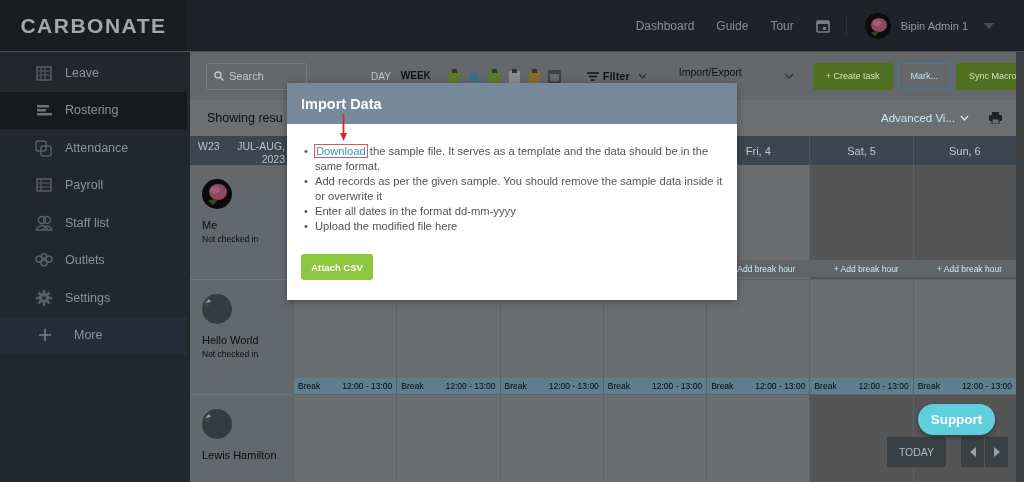 The image size is (1024, 482). Describe the element at coordinates (608, 76) in the screenshot. I see `filter-button: Filter` at that location.